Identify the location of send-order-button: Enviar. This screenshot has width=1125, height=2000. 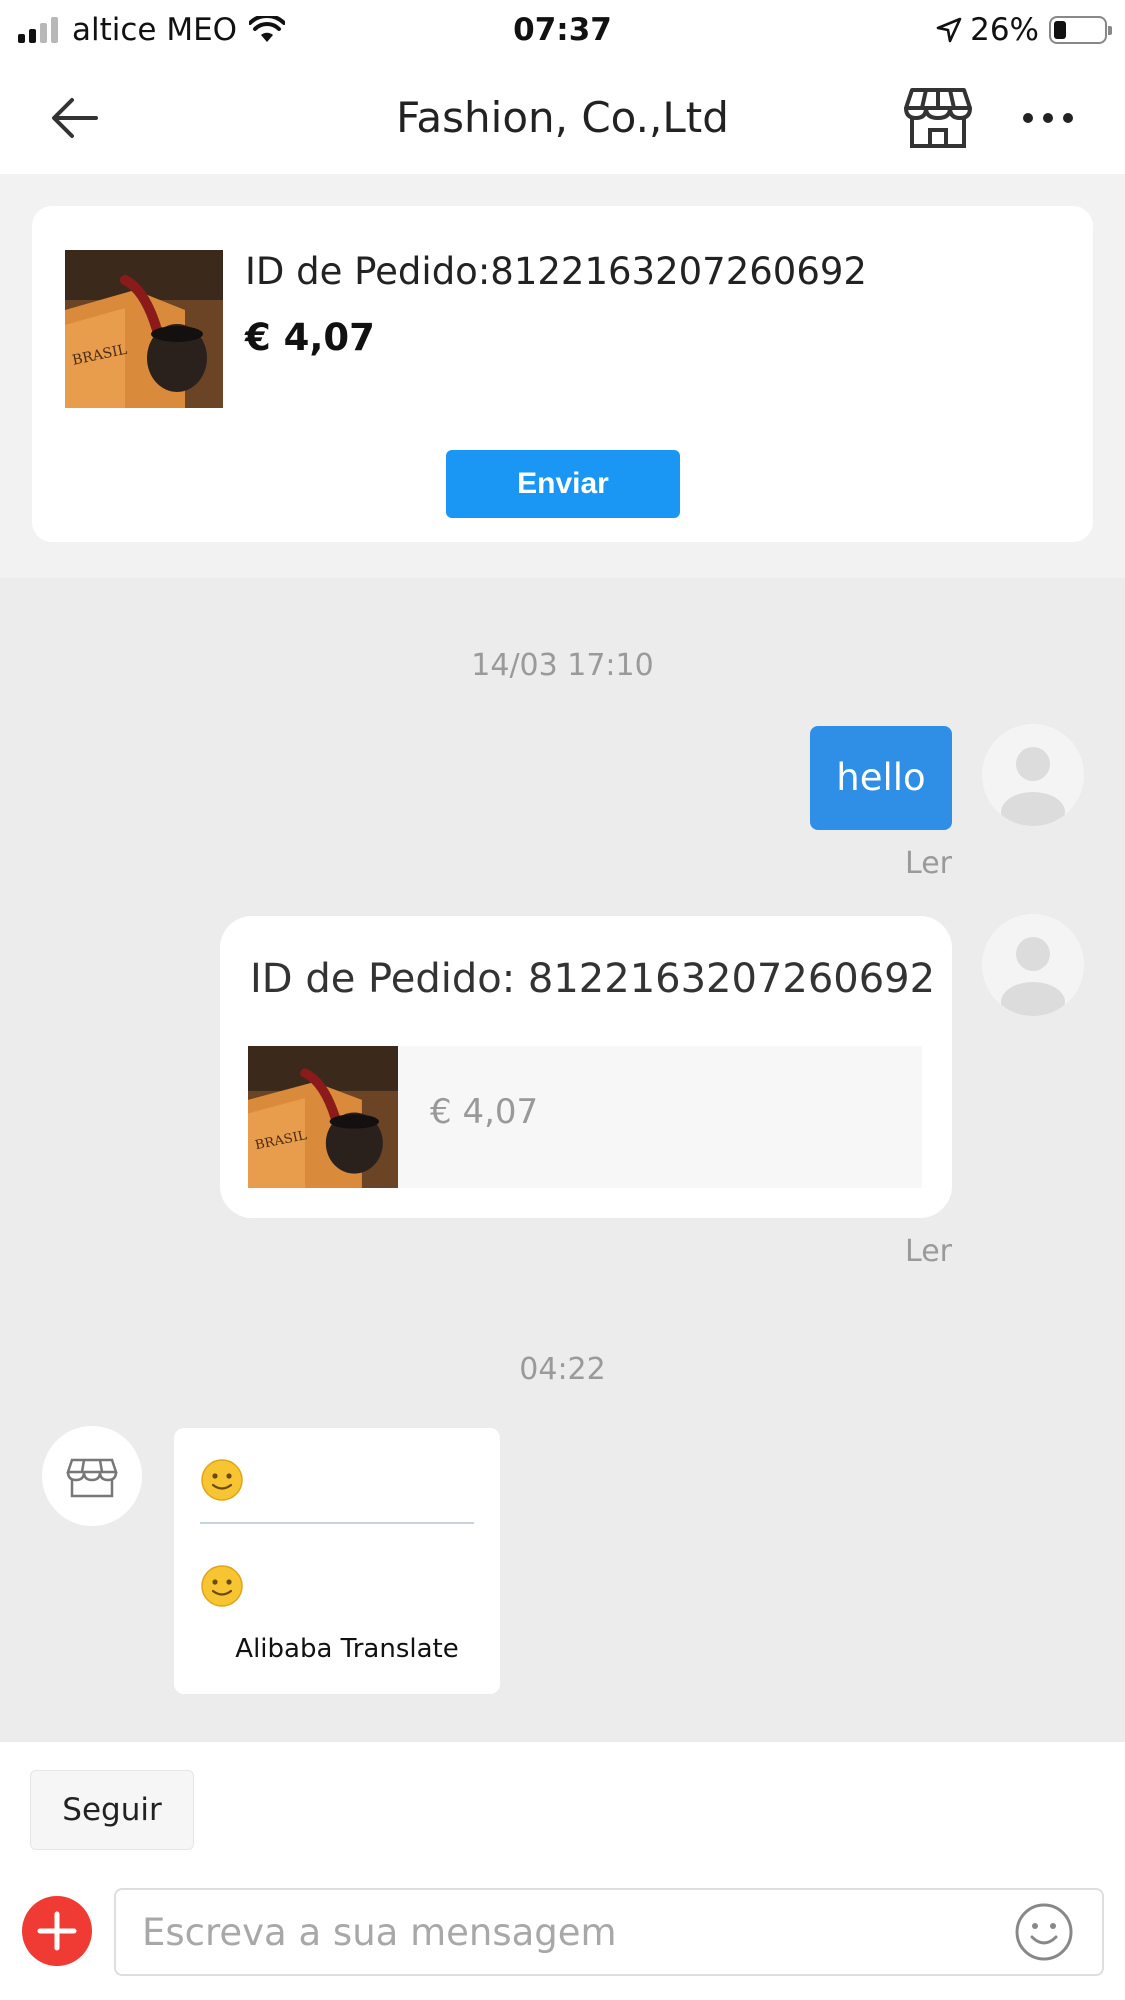
(563, 484).